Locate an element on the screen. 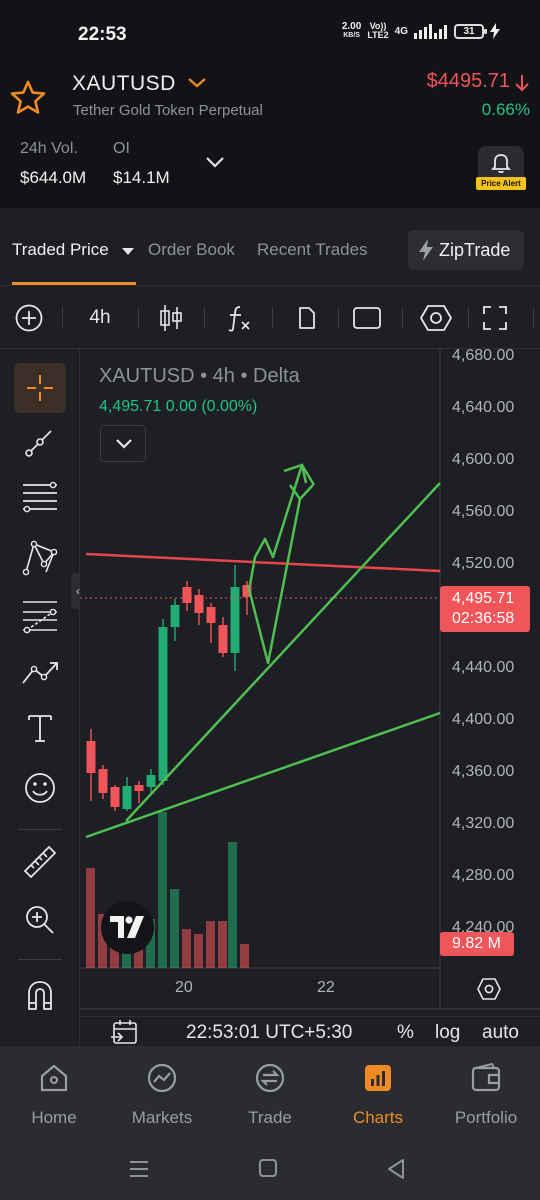 This screenshot has width=540, height=1200. measure-tool is located at coordinates (40, 862).